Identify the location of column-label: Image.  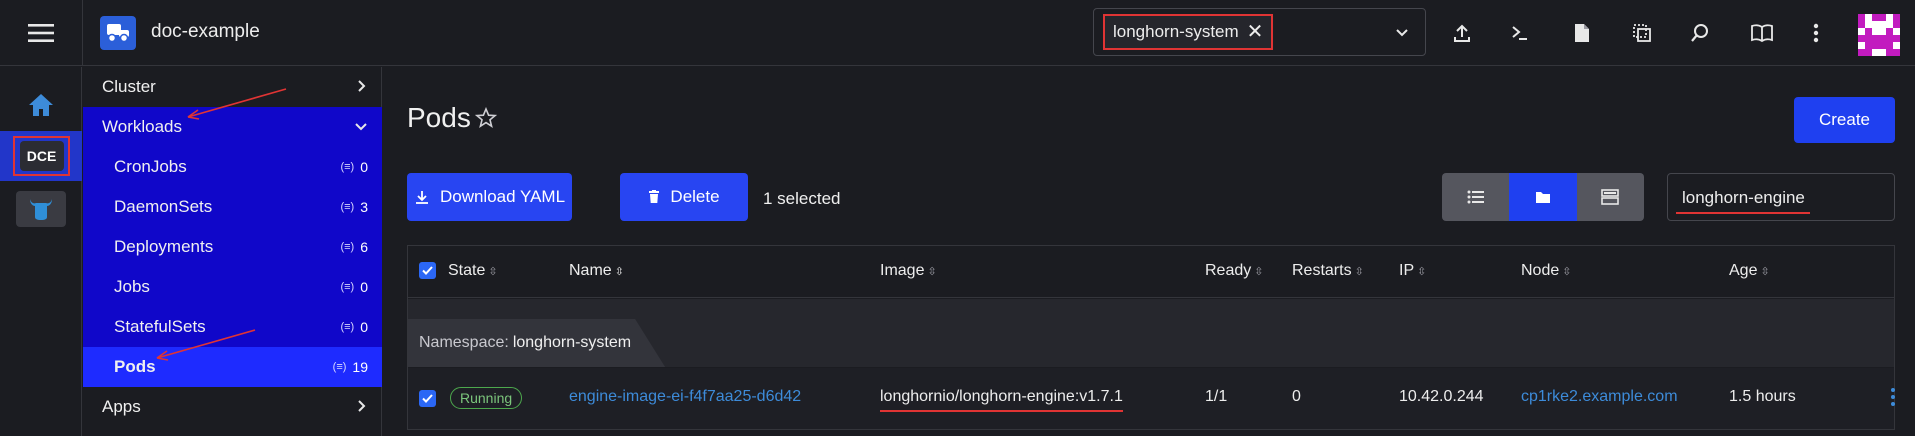
(902, 270).